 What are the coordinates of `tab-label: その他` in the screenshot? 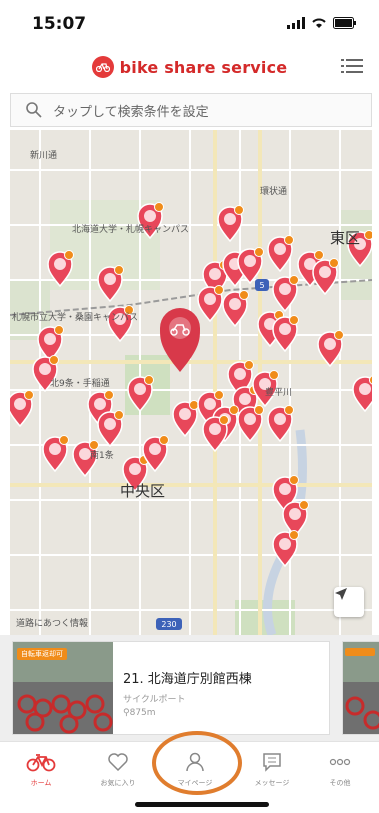 It's located at (340, 783).